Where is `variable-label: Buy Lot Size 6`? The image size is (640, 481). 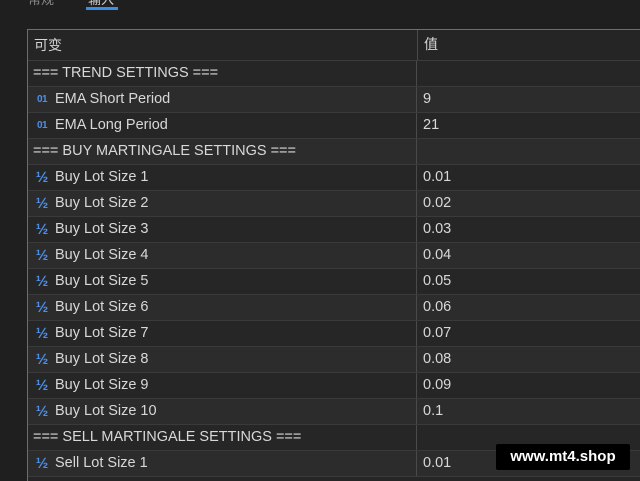 variable-label: Buy Lot Size 6 is located at coordinates (102, 307).